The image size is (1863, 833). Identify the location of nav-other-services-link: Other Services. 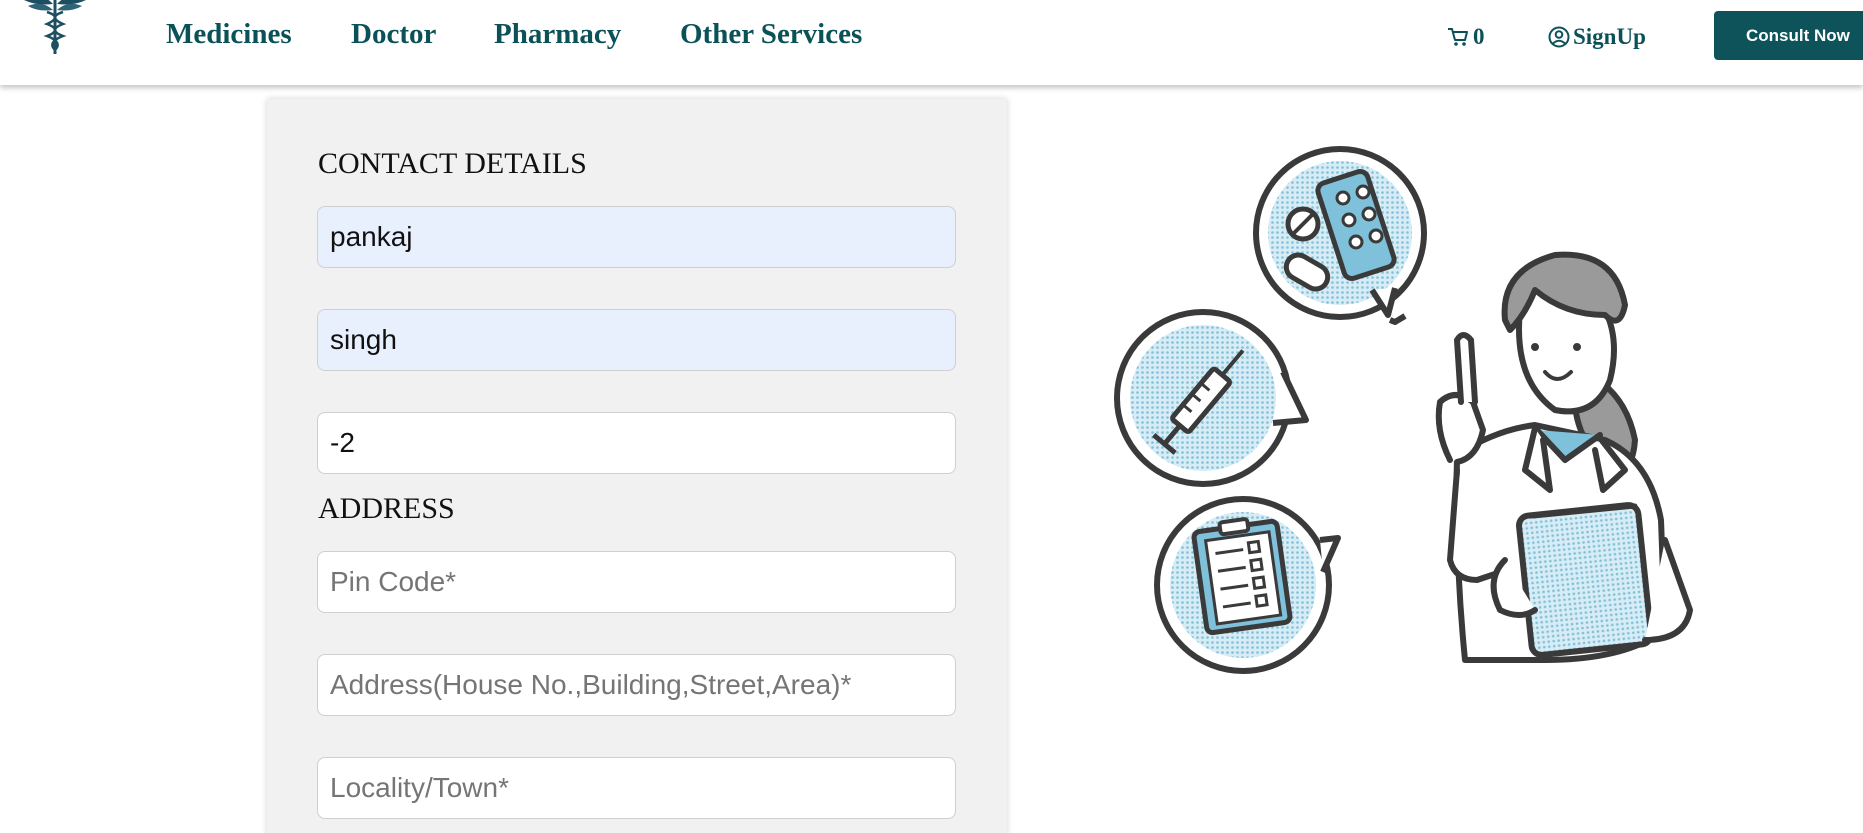
(771, 34).